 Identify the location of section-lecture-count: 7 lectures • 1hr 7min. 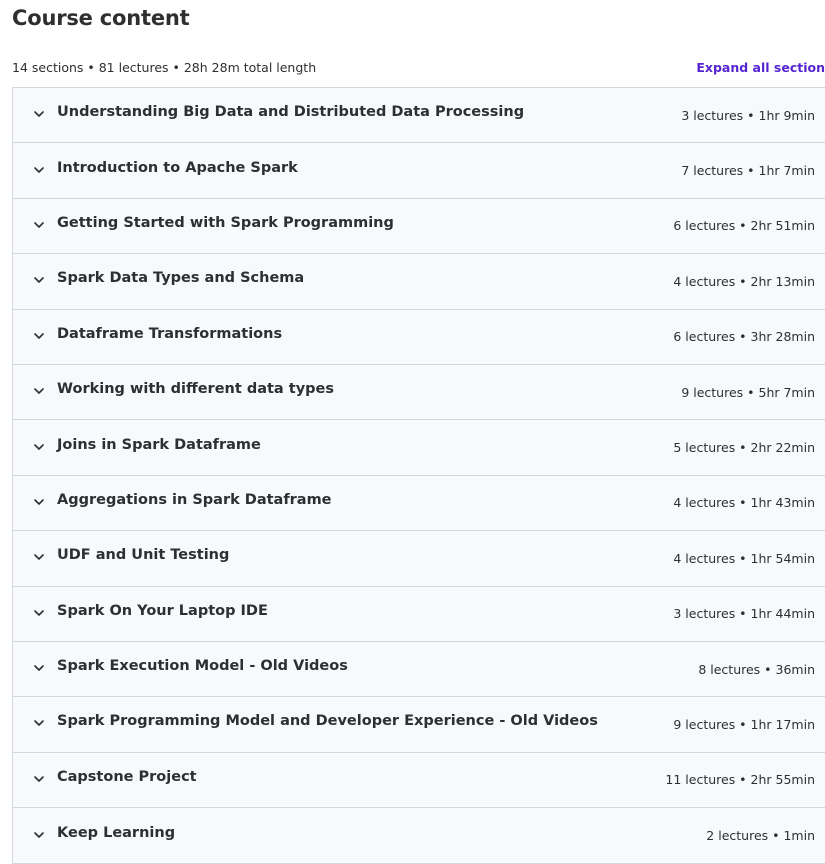
(748, 171).